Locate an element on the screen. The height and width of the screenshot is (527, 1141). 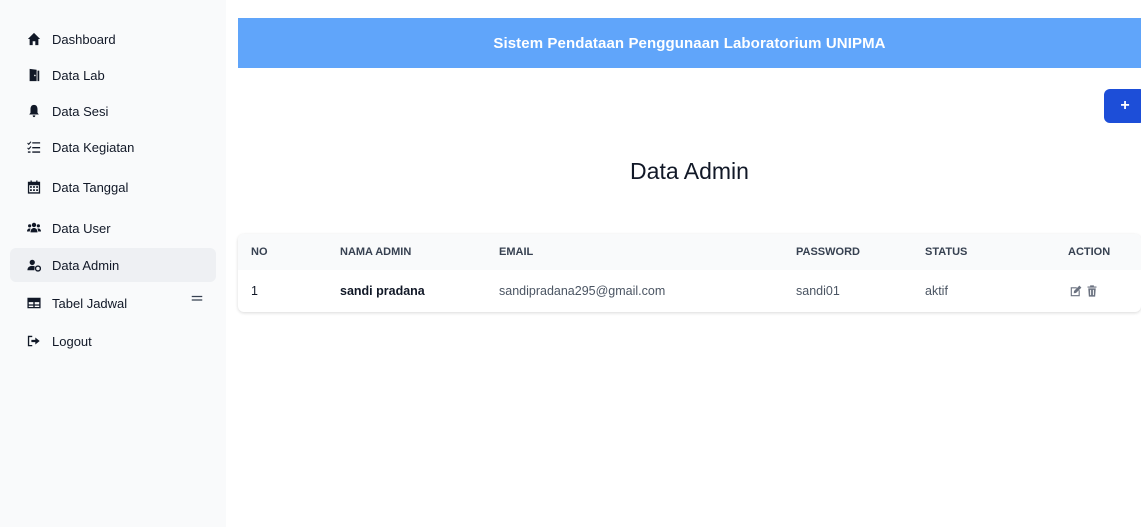
column-header-email: EMAIL is located at coordinates (516, 252).